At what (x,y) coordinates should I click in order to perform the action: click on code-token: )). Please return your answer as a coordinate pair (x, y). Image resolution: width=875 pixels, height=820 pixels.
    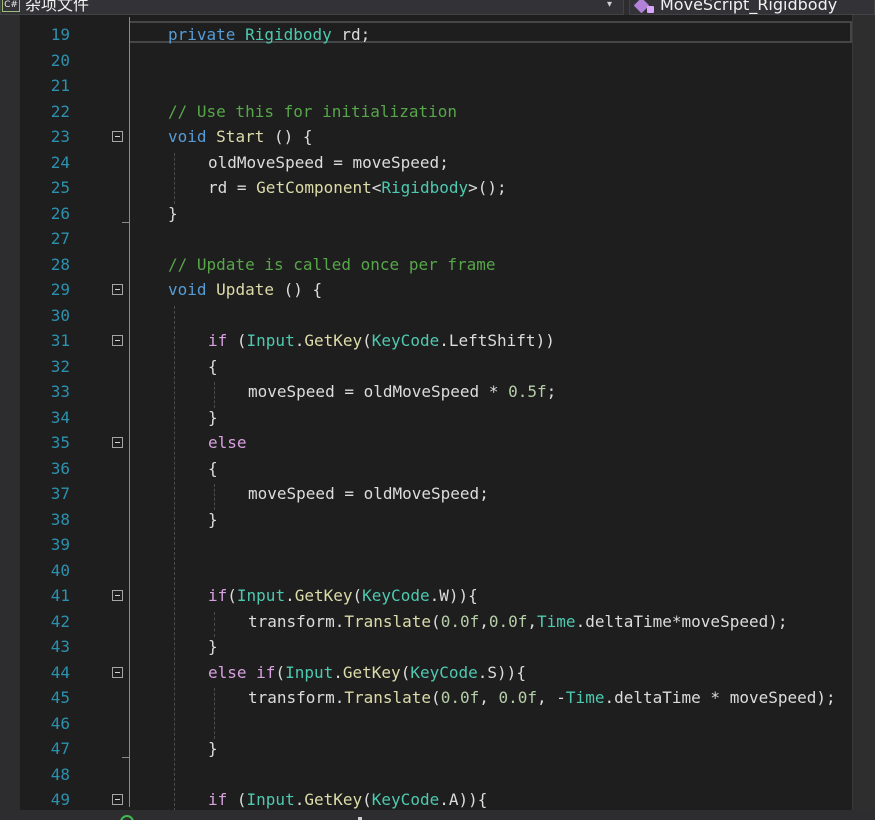
    Looking at the image, I should click on (458, 595).